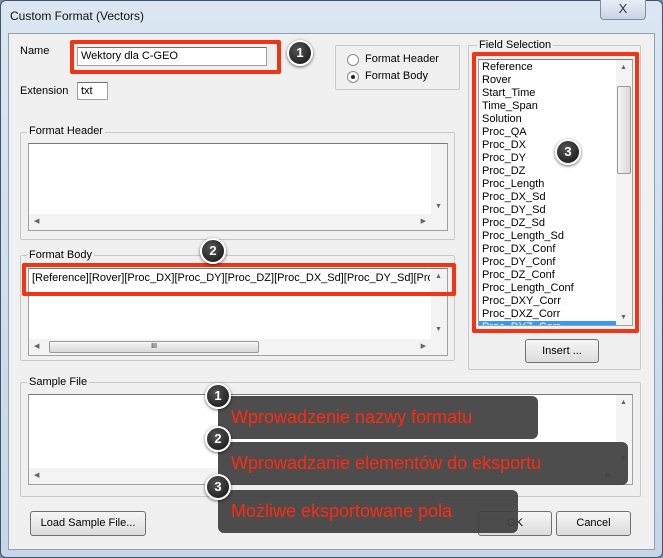  Describe the element at coordinates (396, 76) in the screenshot. I see `radio-format-body-label: Format Body` at that location.